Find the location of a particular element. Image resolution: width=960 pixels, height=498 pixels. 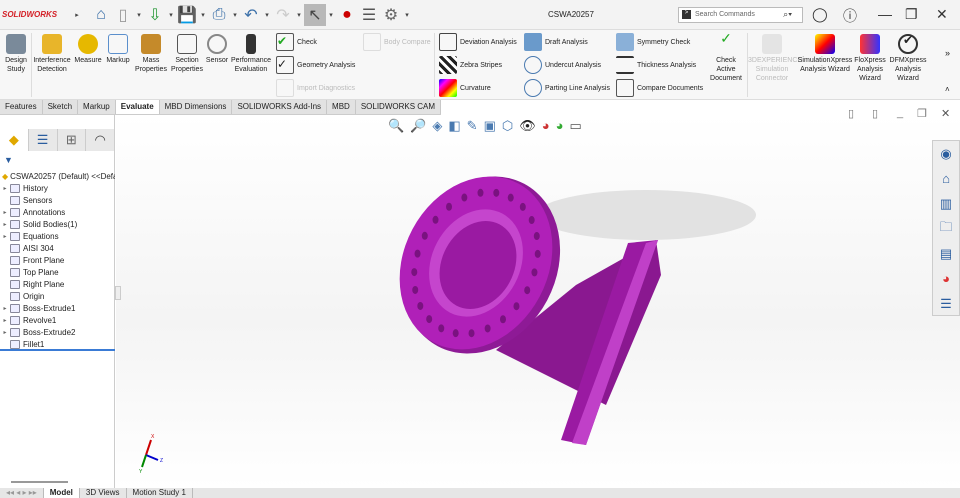

thickness-analysis-button: Thickness Analysis is located at coordinates (656, 65).